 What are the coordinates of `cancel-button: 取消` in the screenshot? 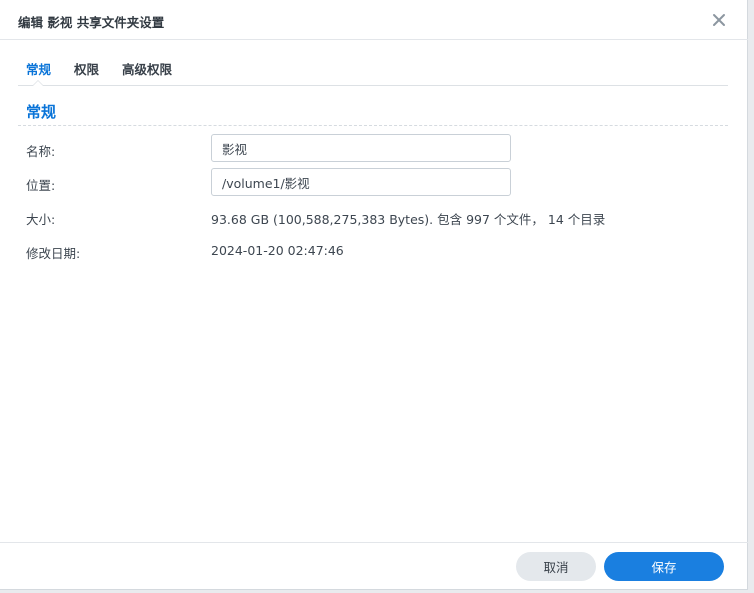 It's located at (556, 566).